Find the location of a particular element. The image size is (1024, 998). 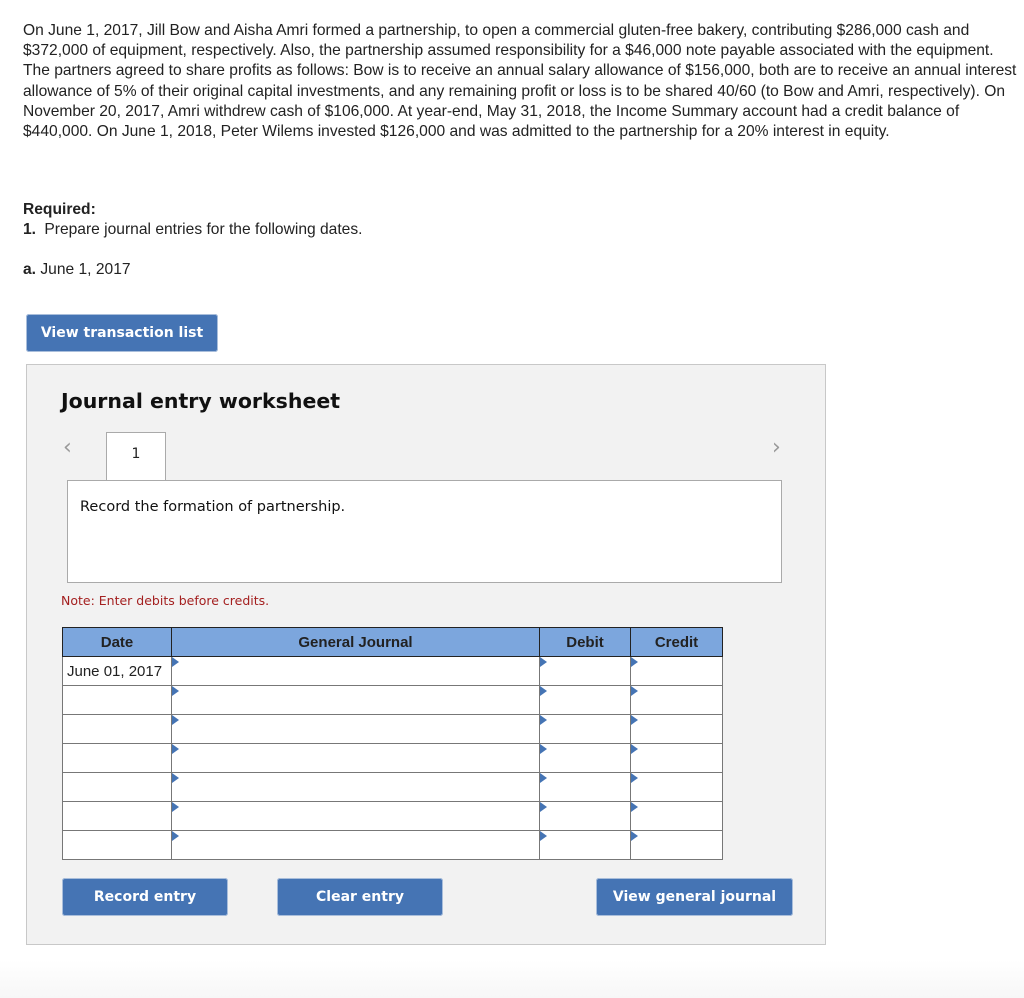

view-general-journal-button: View general journal is located at coordinates (694, 897).